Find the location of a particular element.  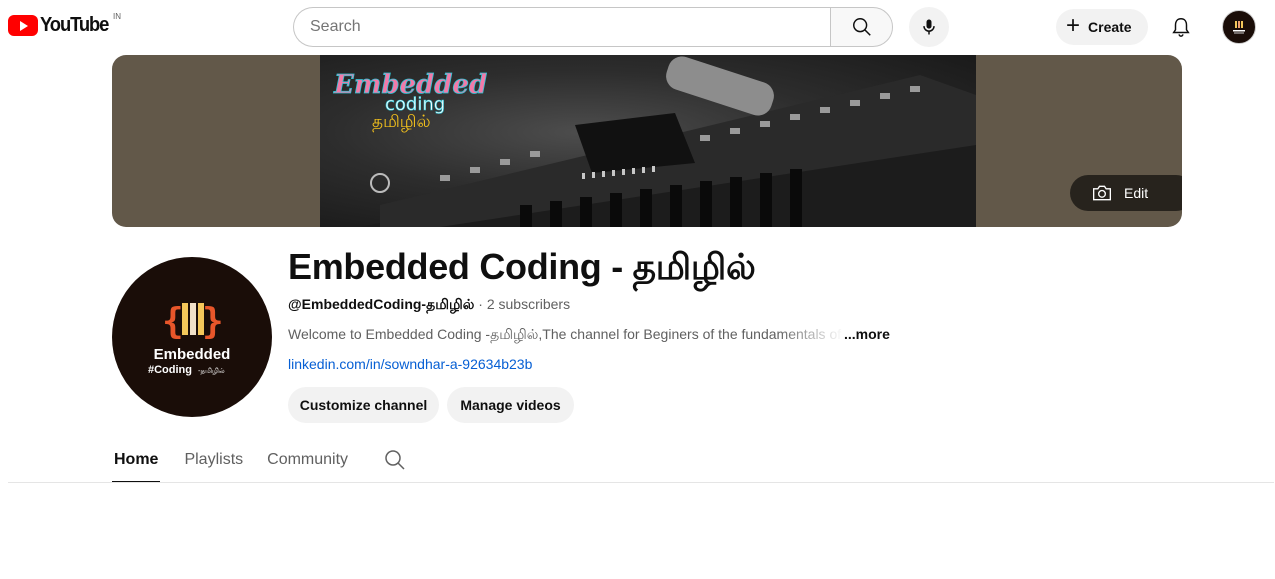

avatar-text-1: Embedded is located at coordinates (192, 354).